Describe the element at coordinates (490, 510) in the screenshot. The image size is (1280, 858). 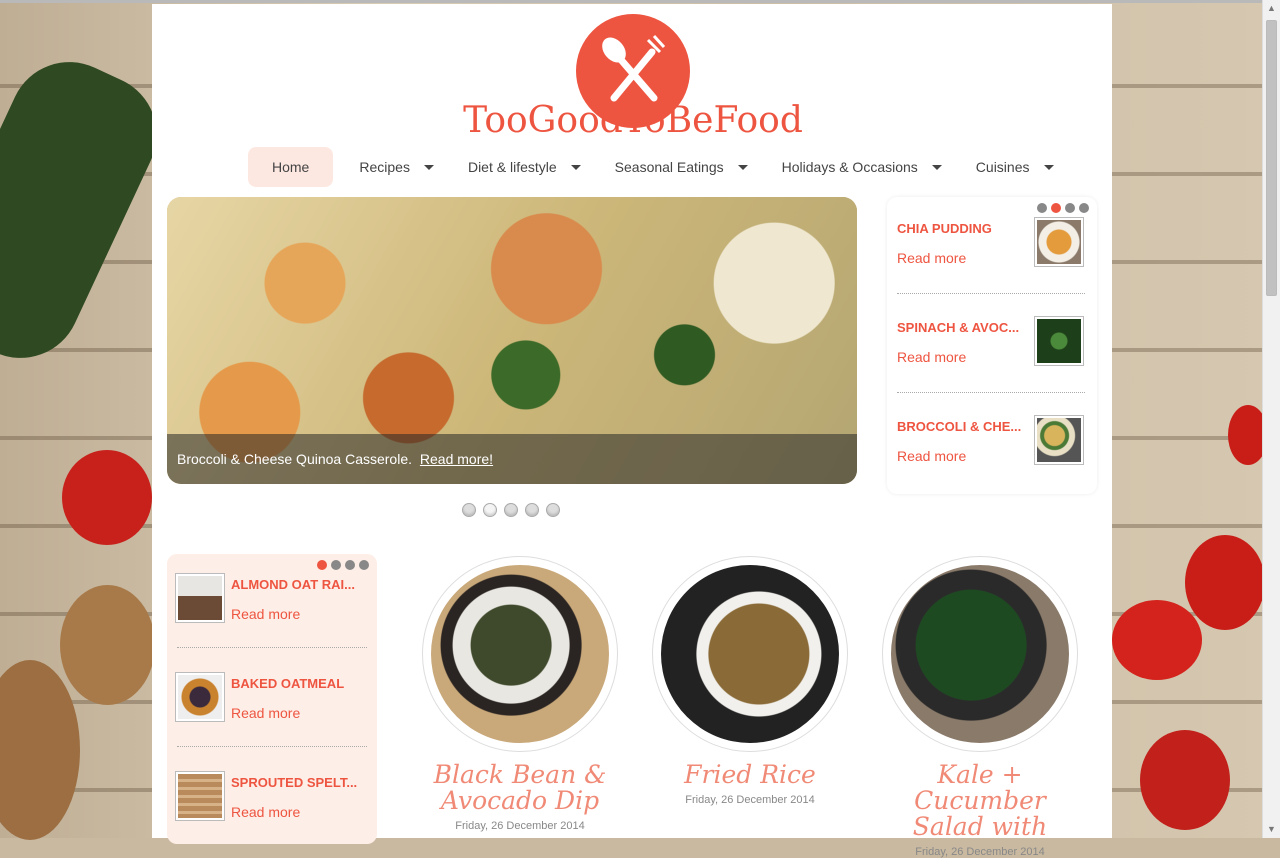
I see `slider-dot-active` at that location.